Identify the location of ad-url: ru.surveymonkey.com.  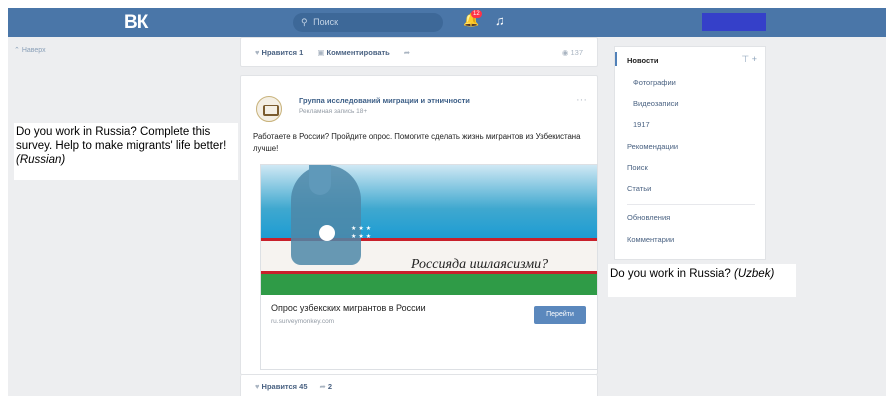
(303, 321).